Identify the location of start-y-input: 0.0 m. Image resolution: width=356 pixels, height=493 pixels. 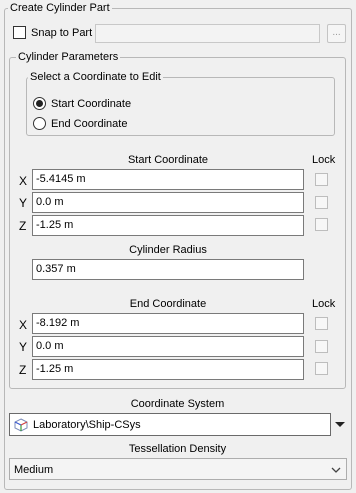
(168, 202).